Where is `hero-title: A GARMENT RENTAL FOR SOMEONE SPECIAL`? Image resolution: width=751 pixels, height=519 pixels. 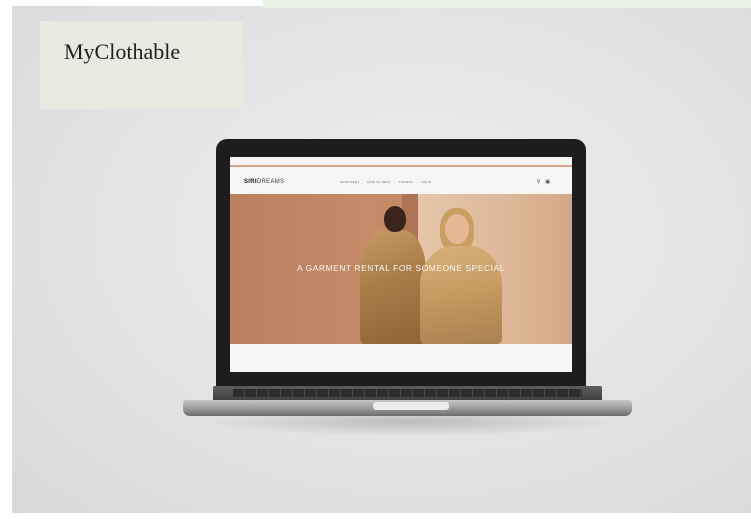 hero-title: A GARMENT RENTAL FOR SOMEONE SPECIAL is located at coordinates (401, 268).